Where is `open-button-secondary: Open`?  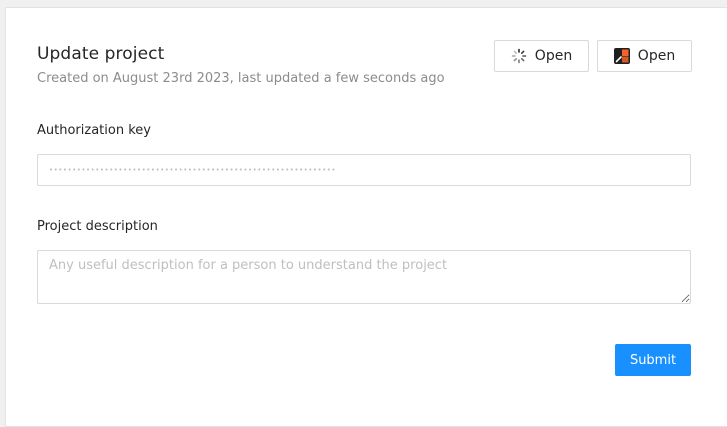
open-button-secondary: Open is located at coordinates (644, 56).